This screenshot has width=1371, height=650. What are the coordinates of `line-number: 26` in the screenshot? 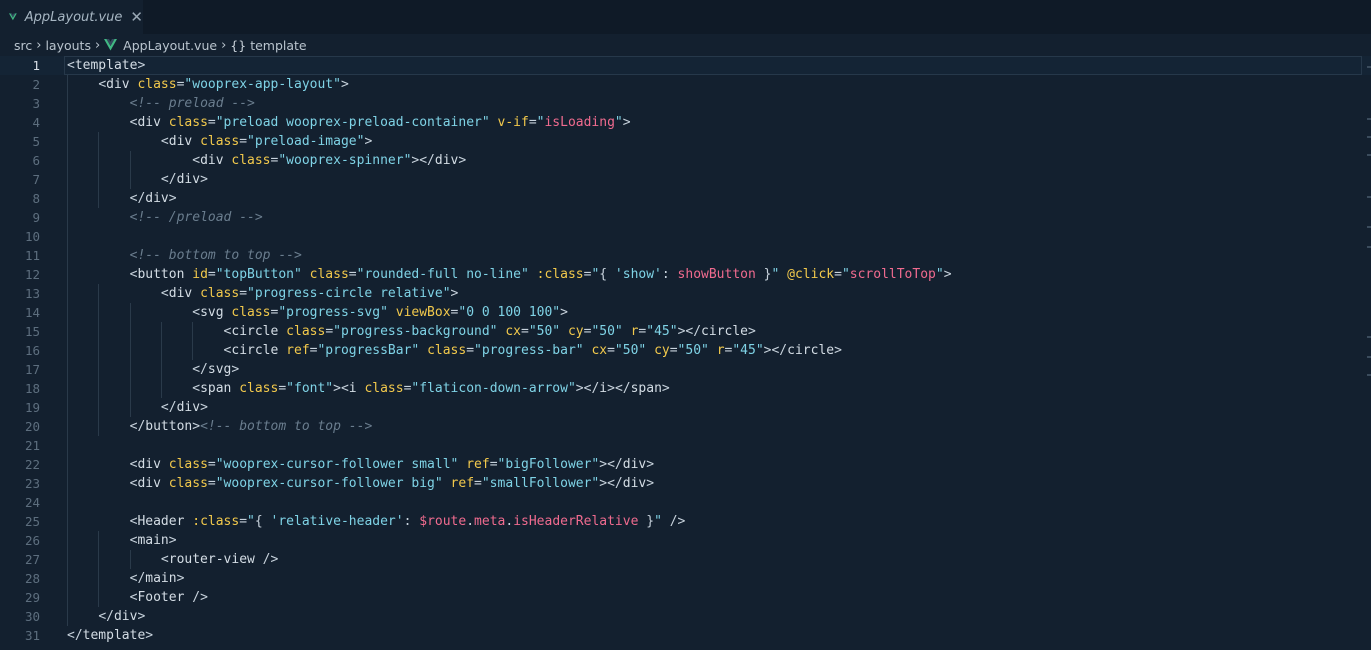 It's located at (32, 540).